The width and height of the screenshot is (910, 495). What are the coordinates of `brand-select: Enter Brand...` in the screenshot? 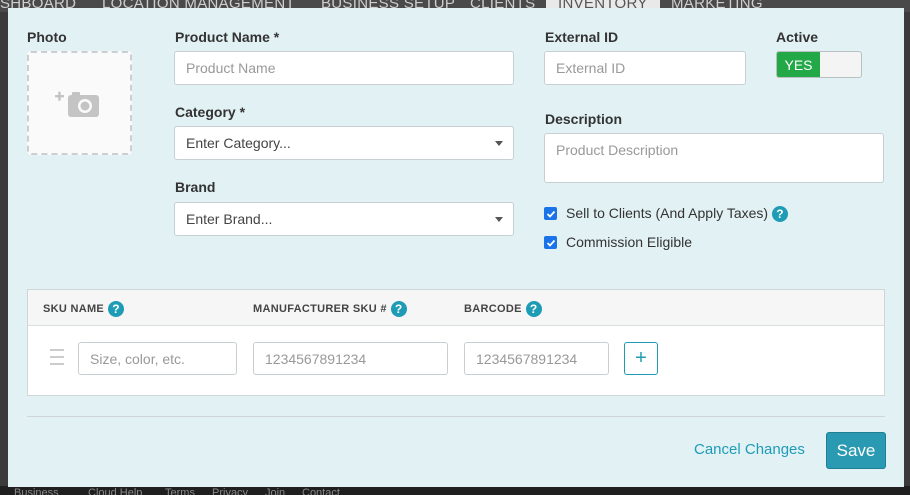 It's located at (344, 219).